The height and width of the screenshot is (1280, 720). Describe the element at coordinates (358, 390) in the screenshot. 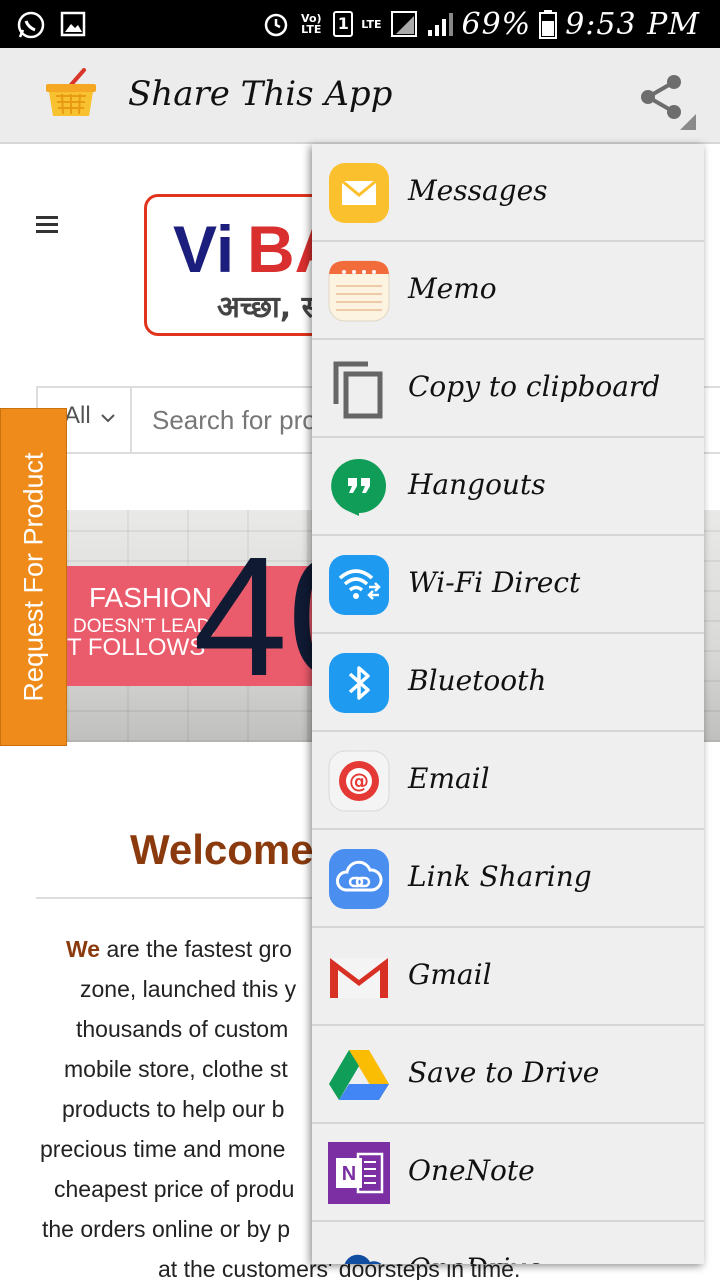

I see `copy-icon` at that location.